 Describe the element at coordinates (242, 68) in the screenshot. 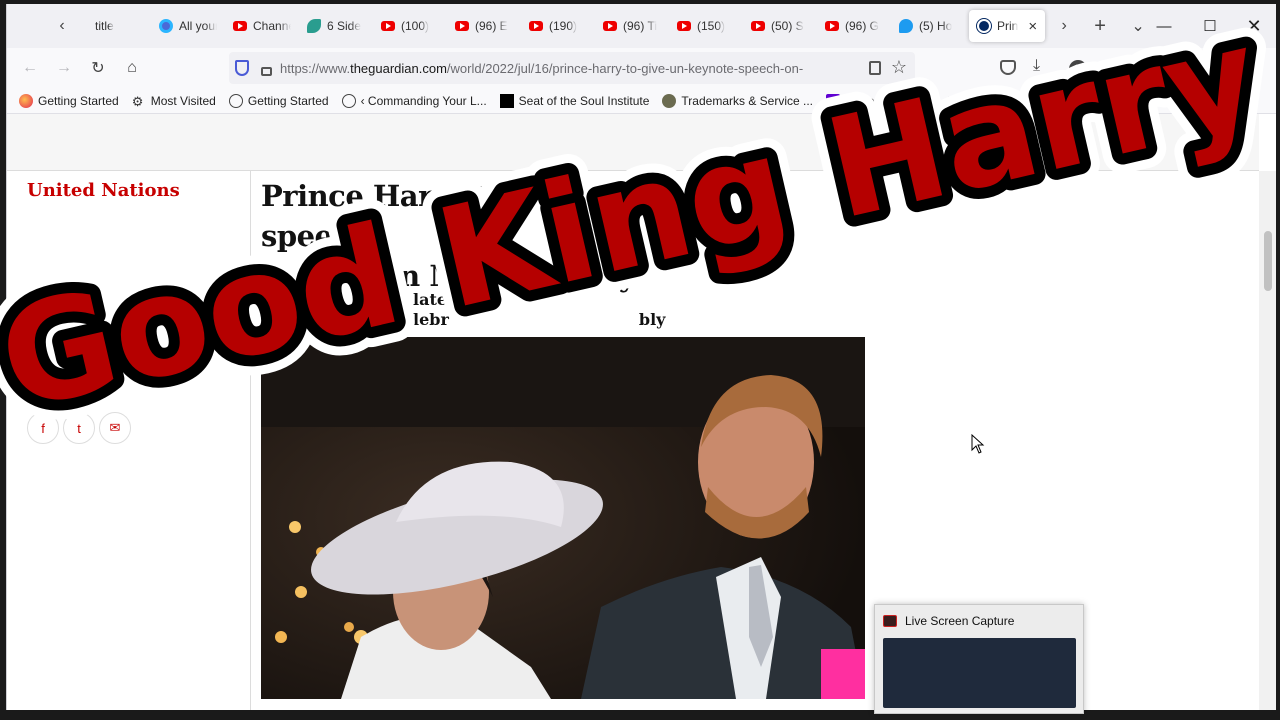

I see `tracking-shield-icon` at that location.